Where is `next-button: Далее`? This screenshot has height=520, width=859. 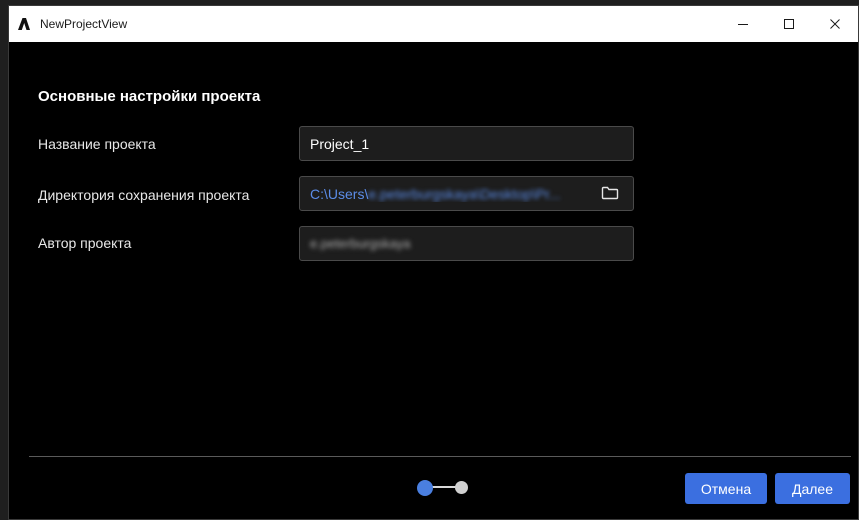 next-button: Далее is located at coordinates (812, 488).